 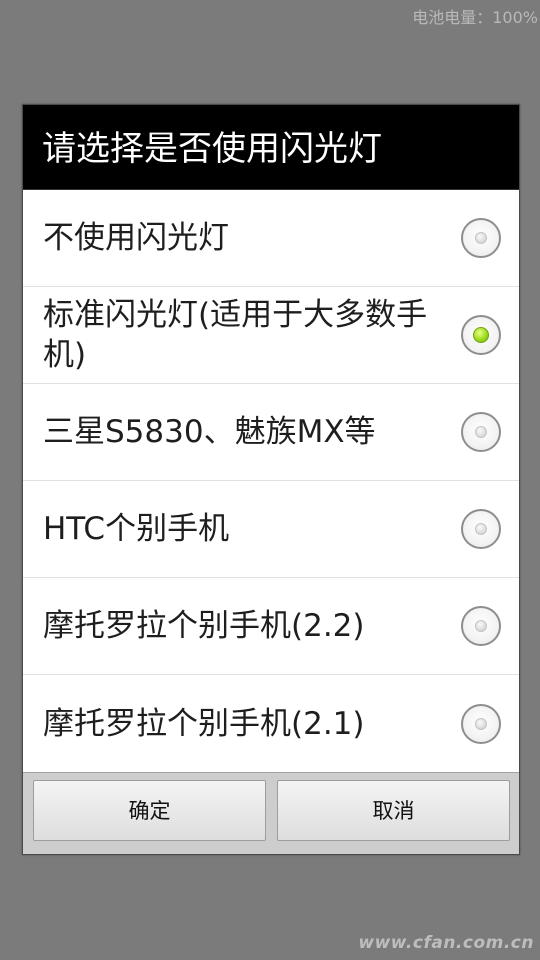 I want to click on option-label: 标准闪光灯(适用于大多数手机), so click(x=235, y=335).